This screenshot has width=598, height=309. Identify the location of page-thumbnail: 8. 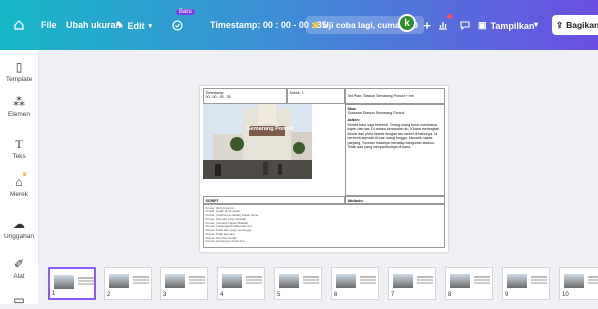
(469, 283).